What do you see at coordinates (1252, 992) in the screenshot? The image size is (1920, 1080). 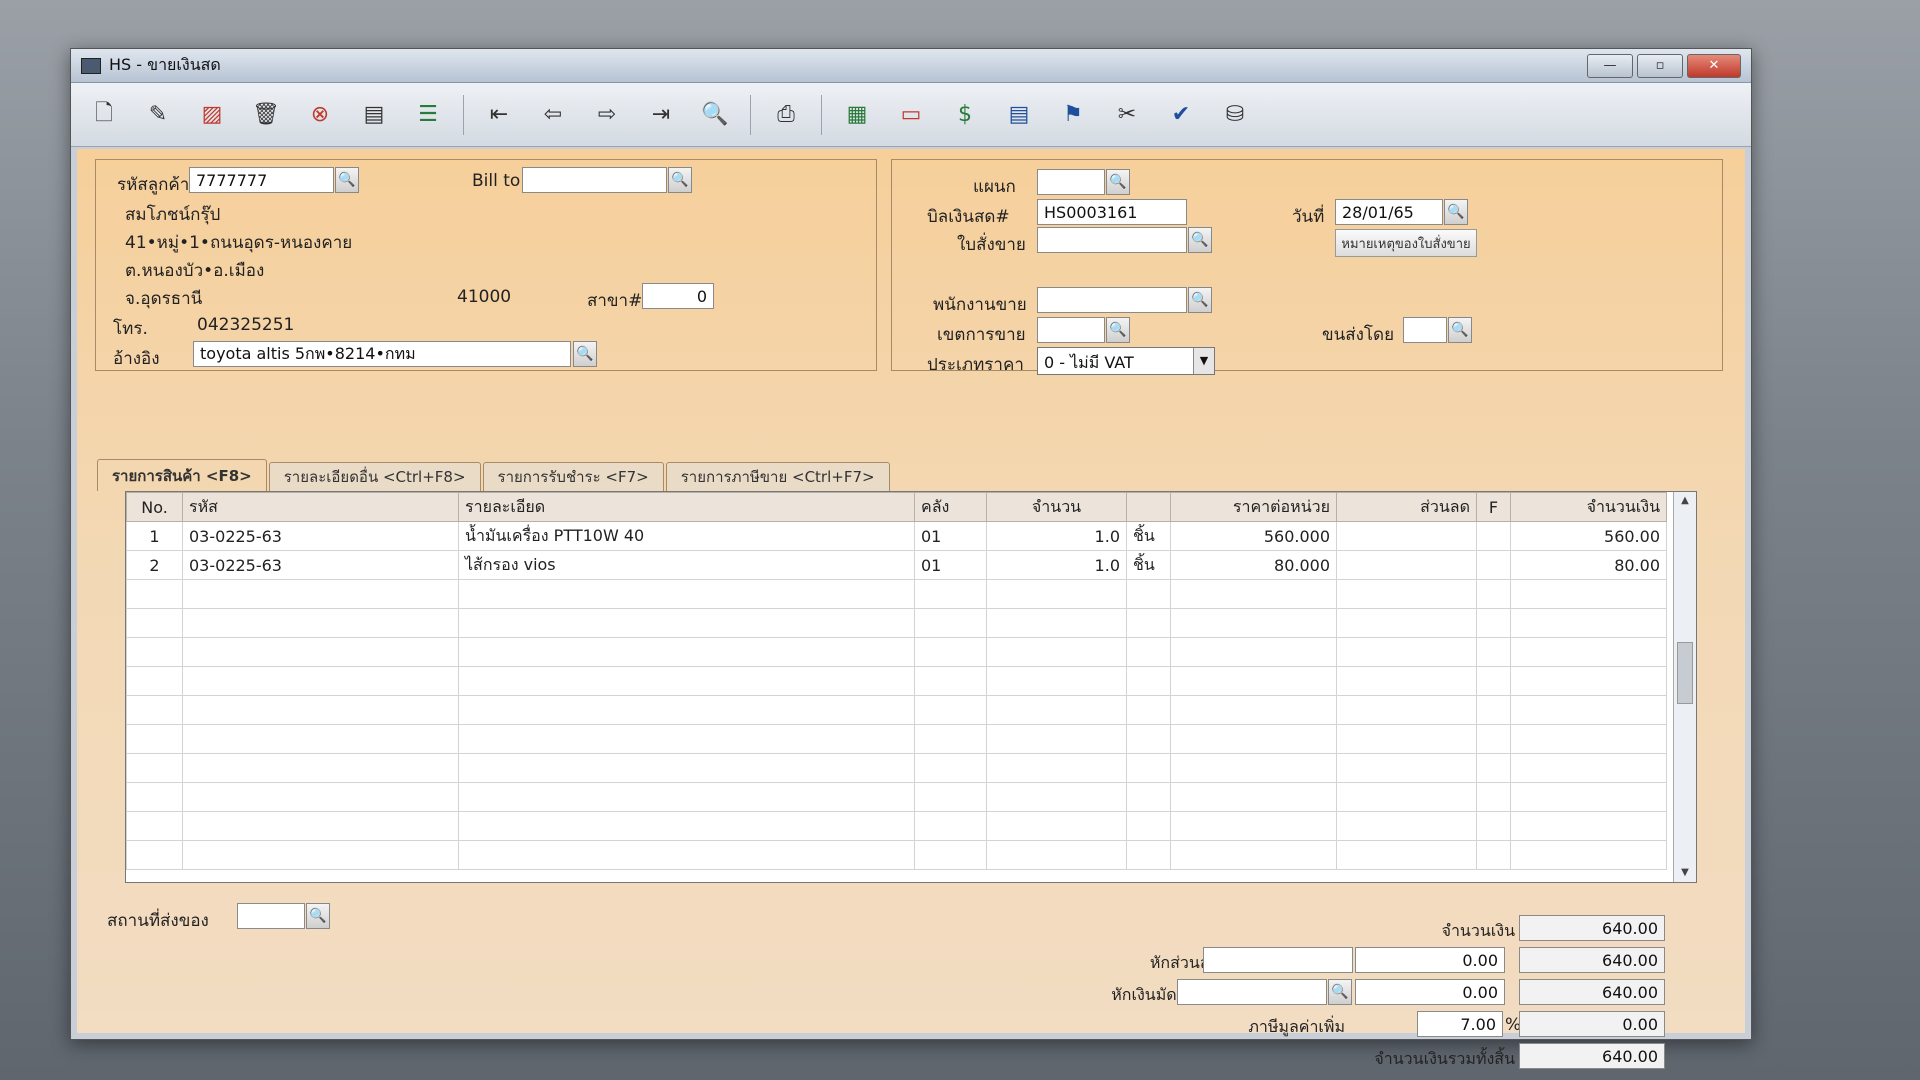 I see `deposit-code-input` at bounding box center [1252, 992].